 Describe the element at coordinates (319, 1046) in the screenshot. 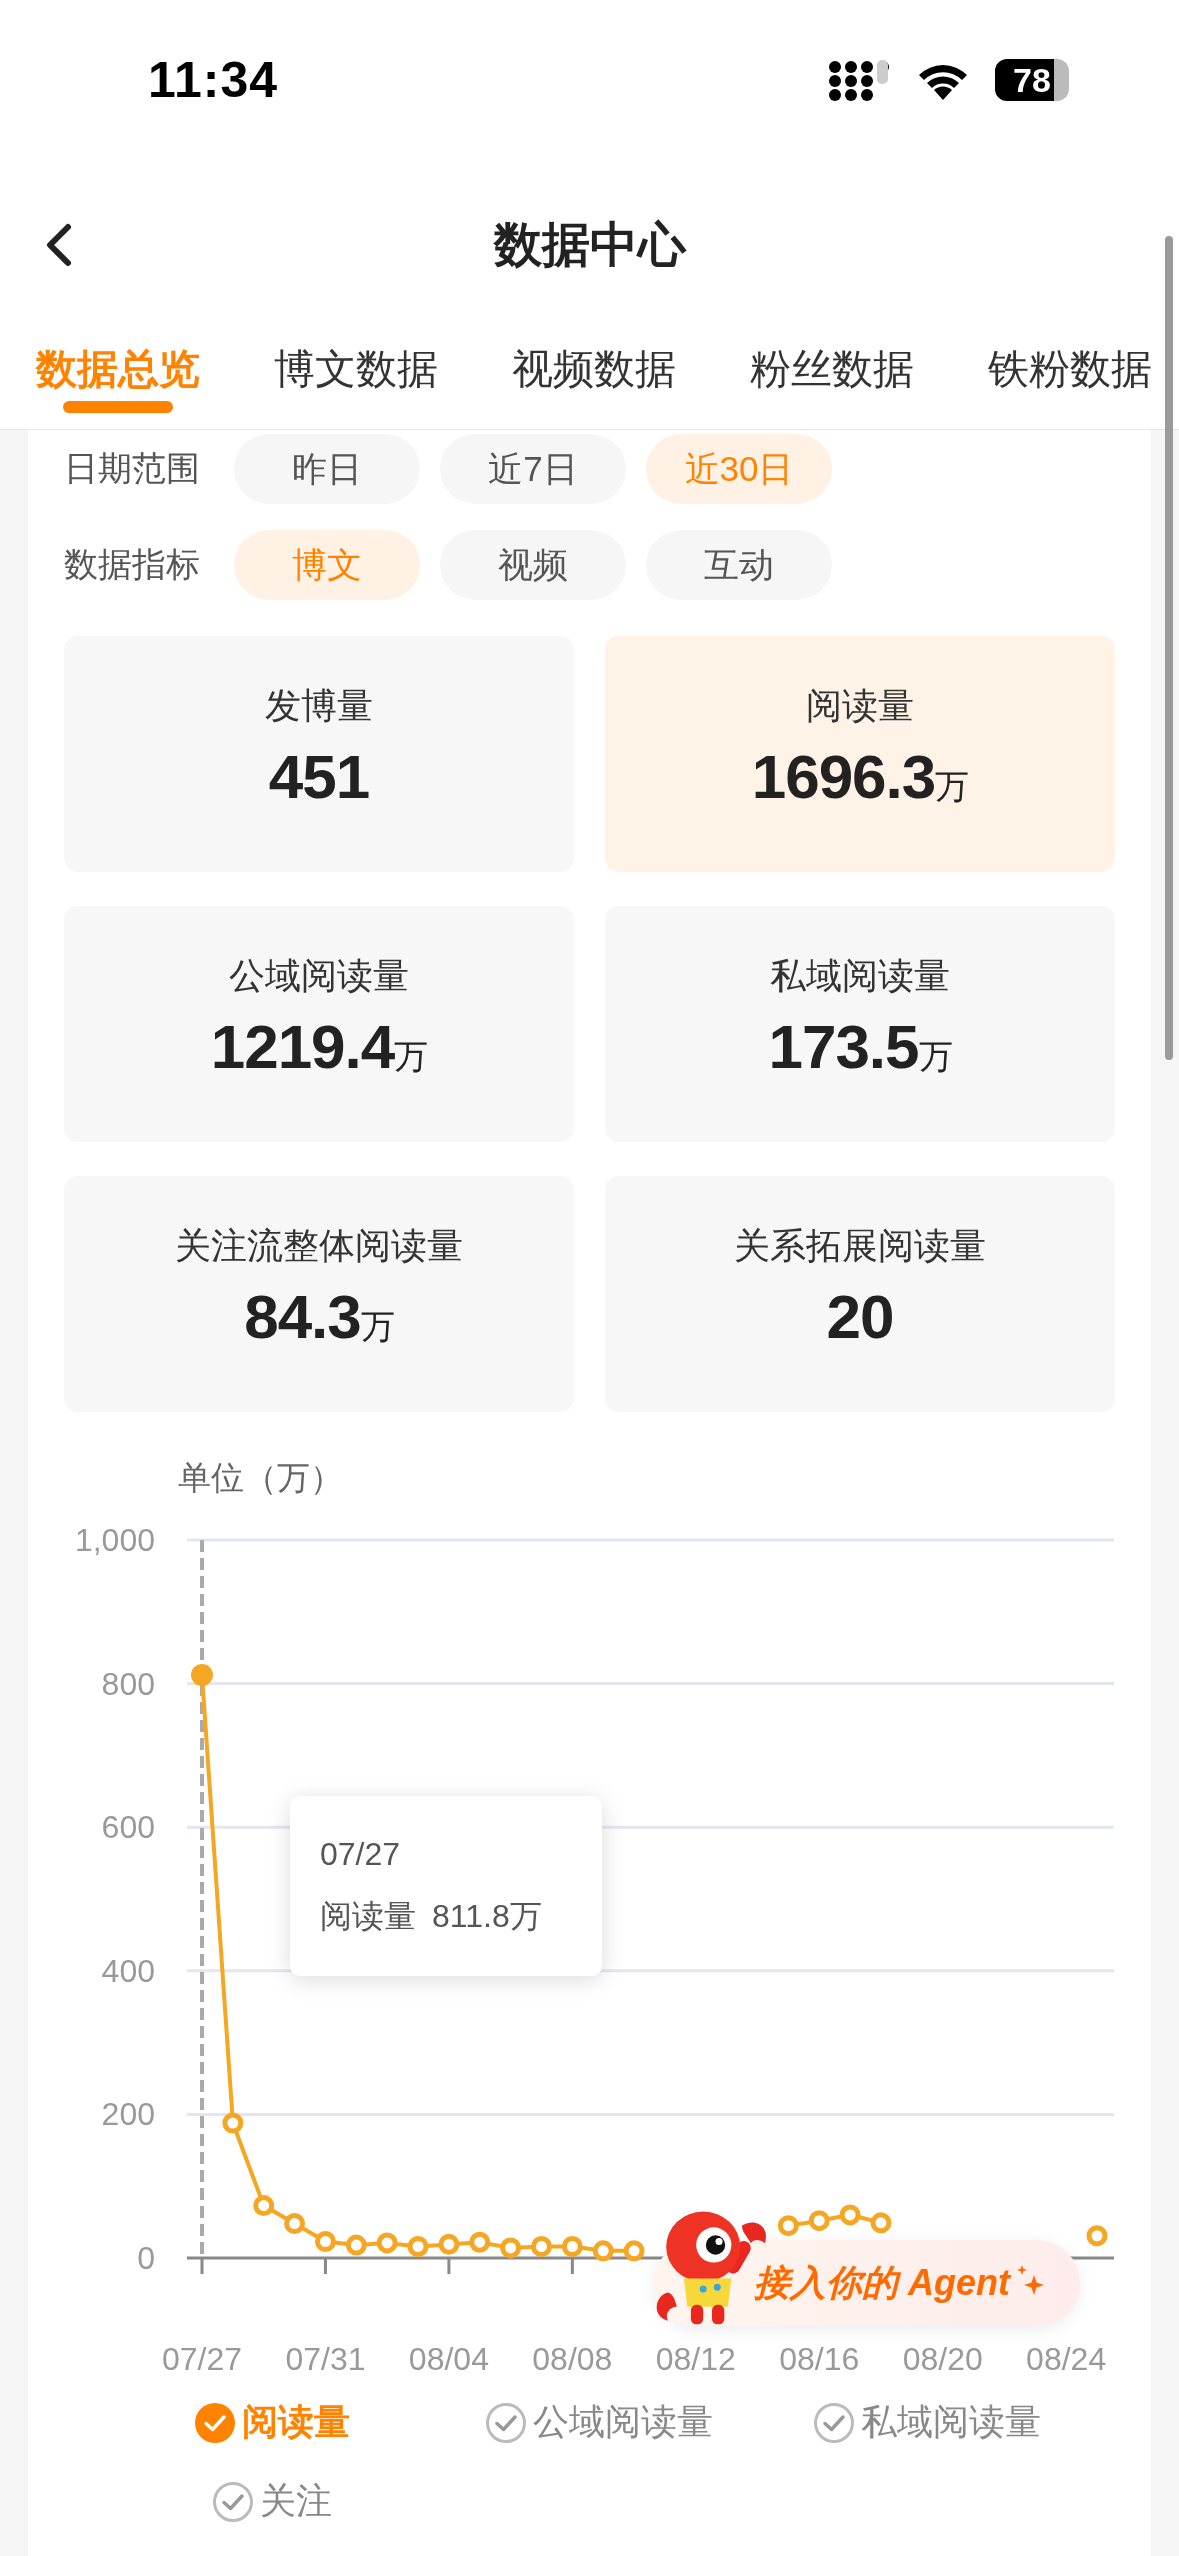

I see `stat-value: 1219.4万` at that location.